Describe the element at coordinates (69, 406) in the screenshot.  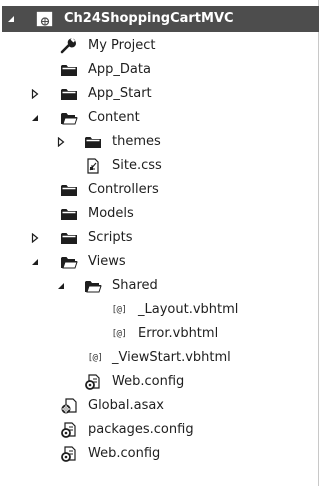
I see `global-asax-icon` at that location.